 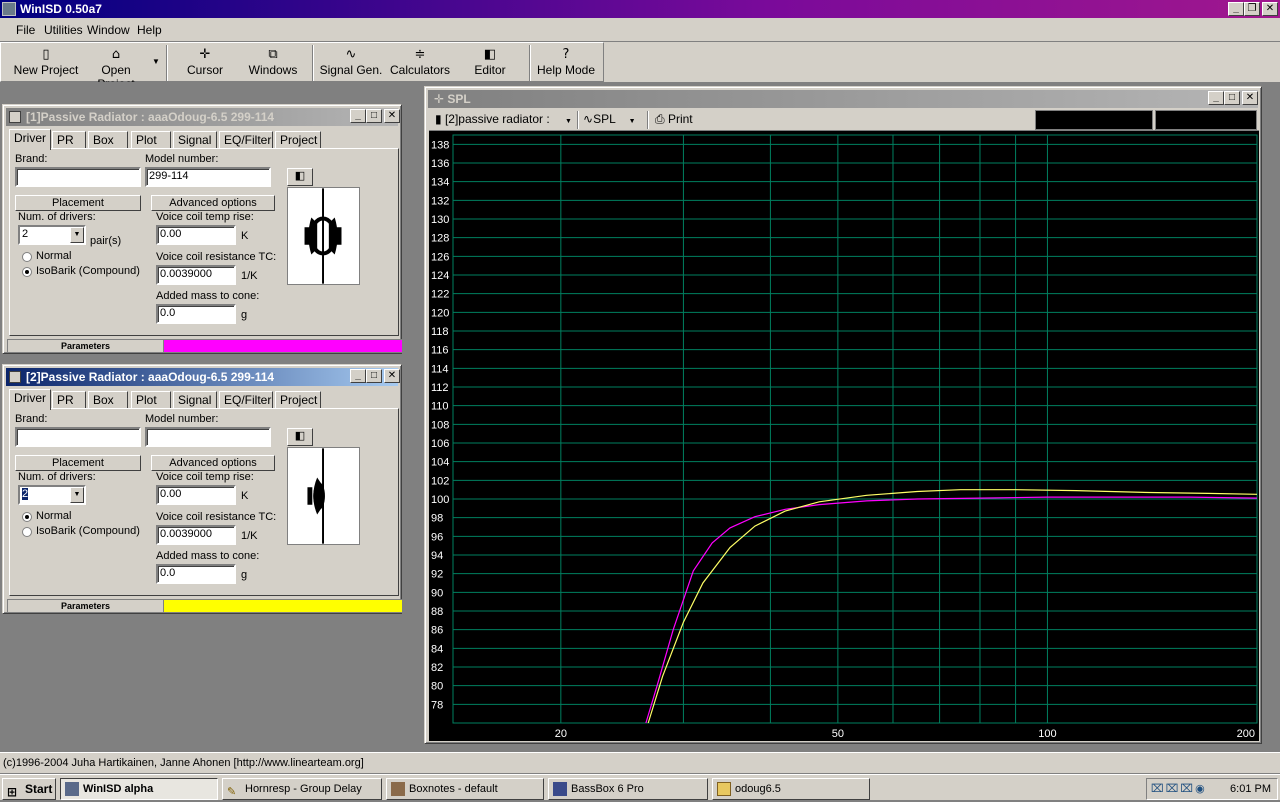 What do you see at coordinates (1250, 789) in the screenshot?
I see `clock: 6:01 PM` at bounding box center [1250, 789].